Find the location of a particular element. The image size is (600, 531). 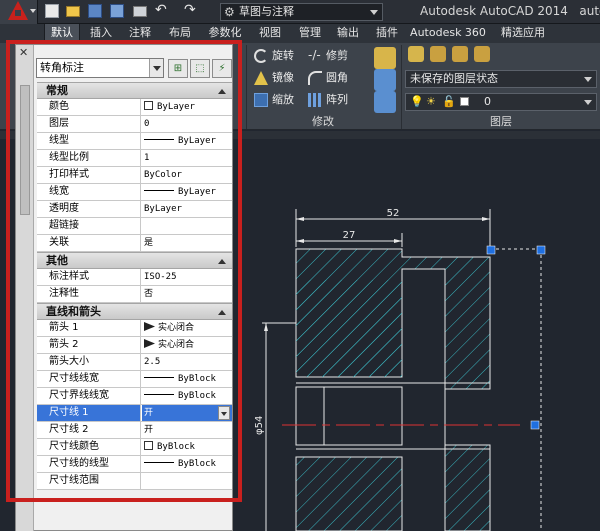

property-row: 尺寸线范围 is located at coordinates (134, 481).